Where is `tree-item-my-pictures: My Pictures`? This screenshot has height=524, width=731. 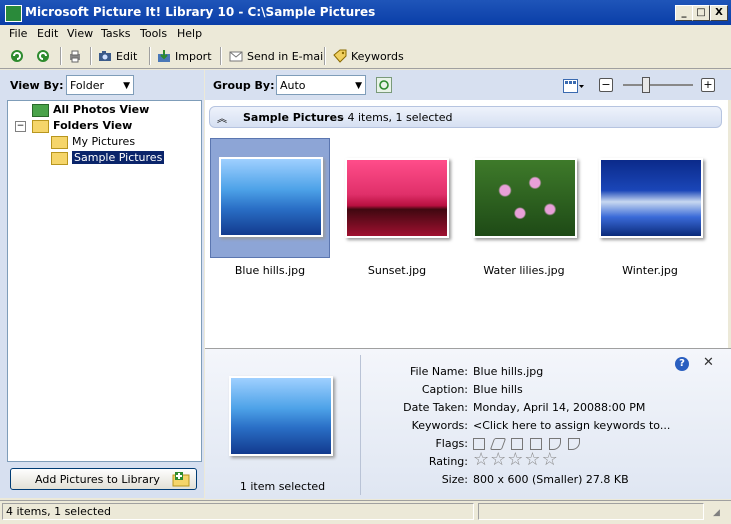
tree-item-my-pictures: My Pictures is located at coordinates (93, 142).